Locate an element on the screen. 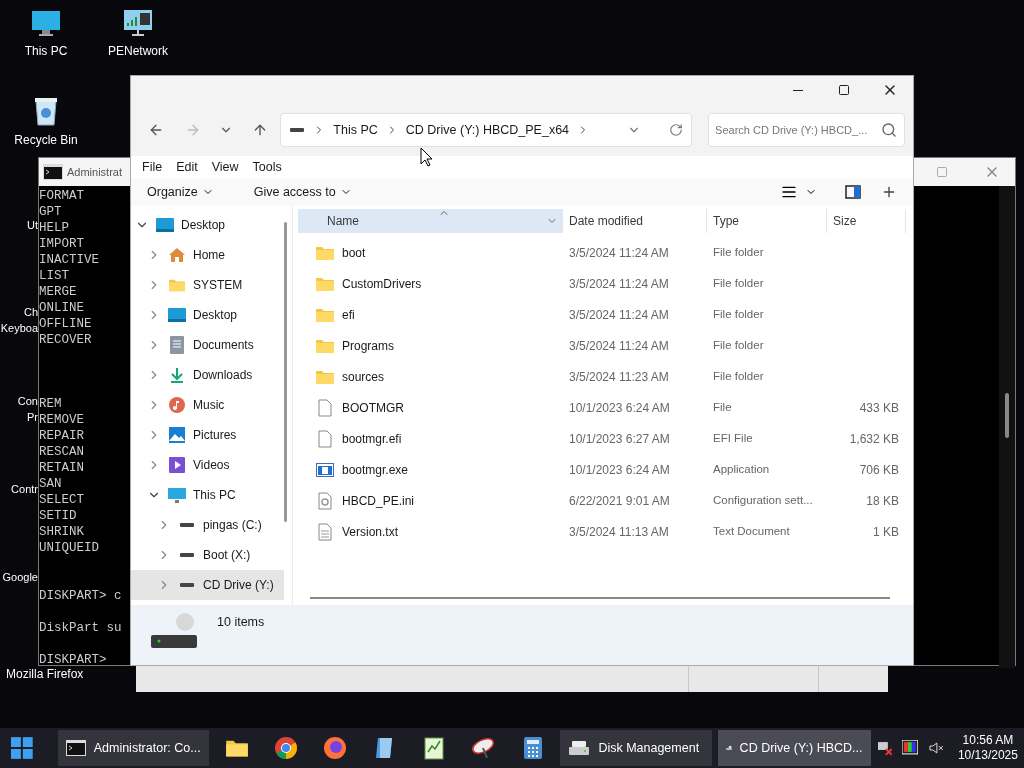 The width and height of the screenshot is (1024, 768). file-name: sources is located at coordinates (363, 377).